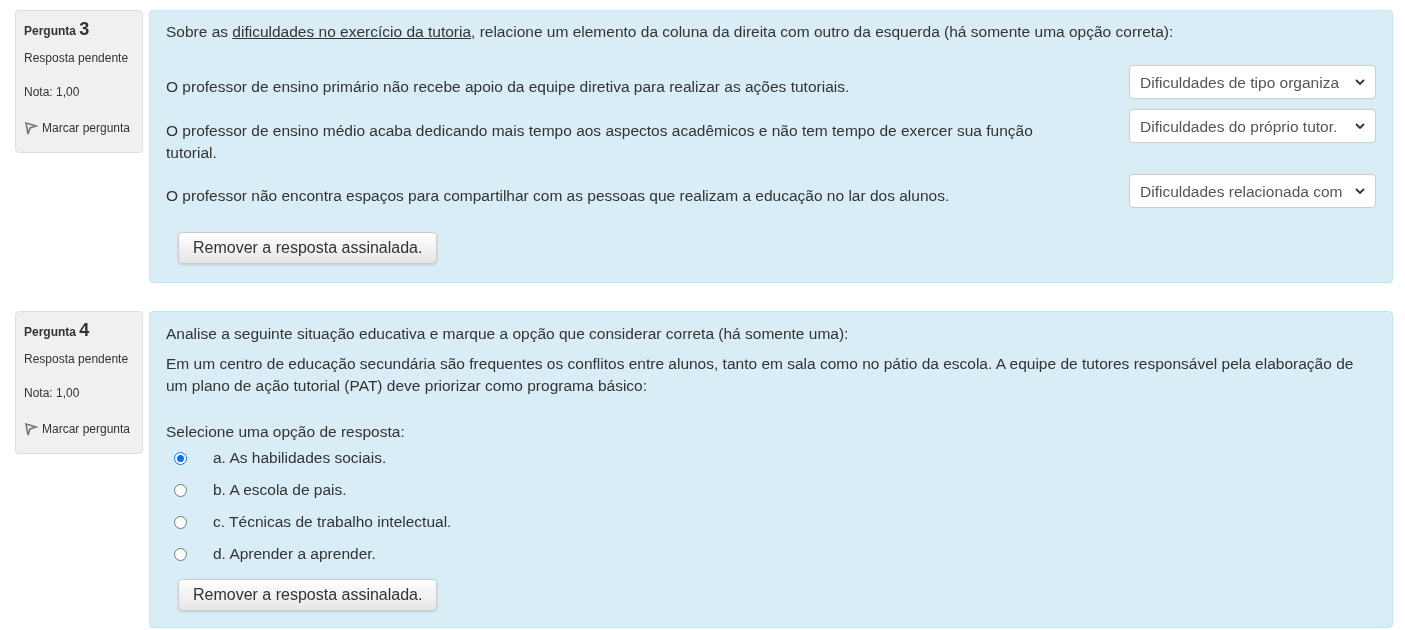 Image resolution: width=1405 pixels, height=630 pixels. What do you see at coordinates (57, 30) in the screenshot?
I see `question-number: Pergunta 3` at bounding box center [57, 30].